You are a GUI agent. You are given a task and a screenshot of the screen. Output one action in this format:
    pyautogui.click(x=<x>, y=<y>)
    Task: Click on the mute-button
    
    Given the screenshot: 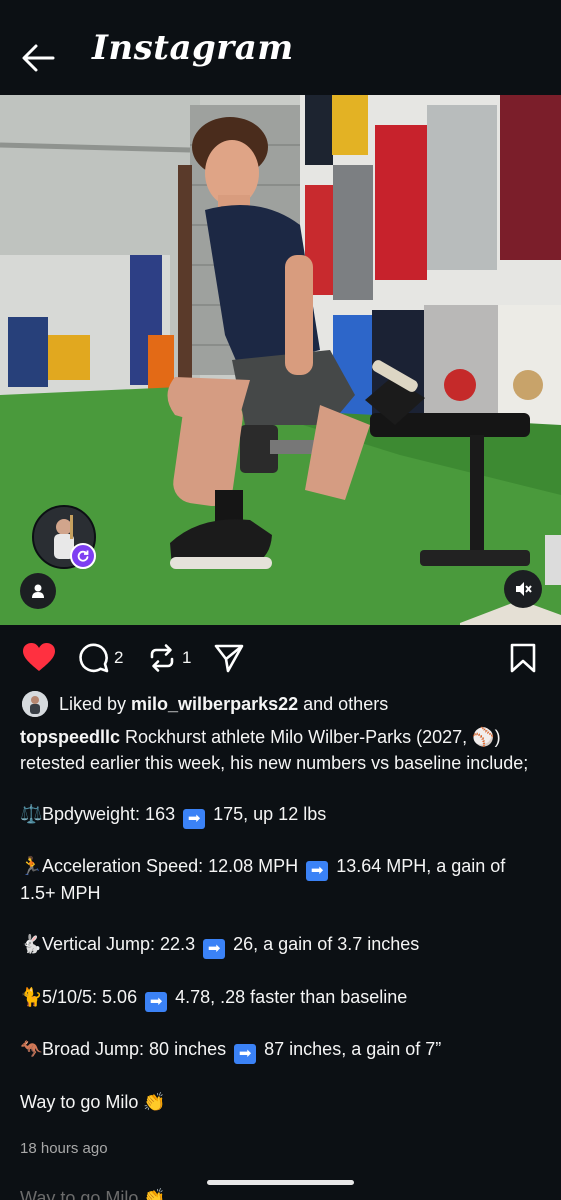 What is the action you would take?
    pyautogui.click(x=523, y=589)
    